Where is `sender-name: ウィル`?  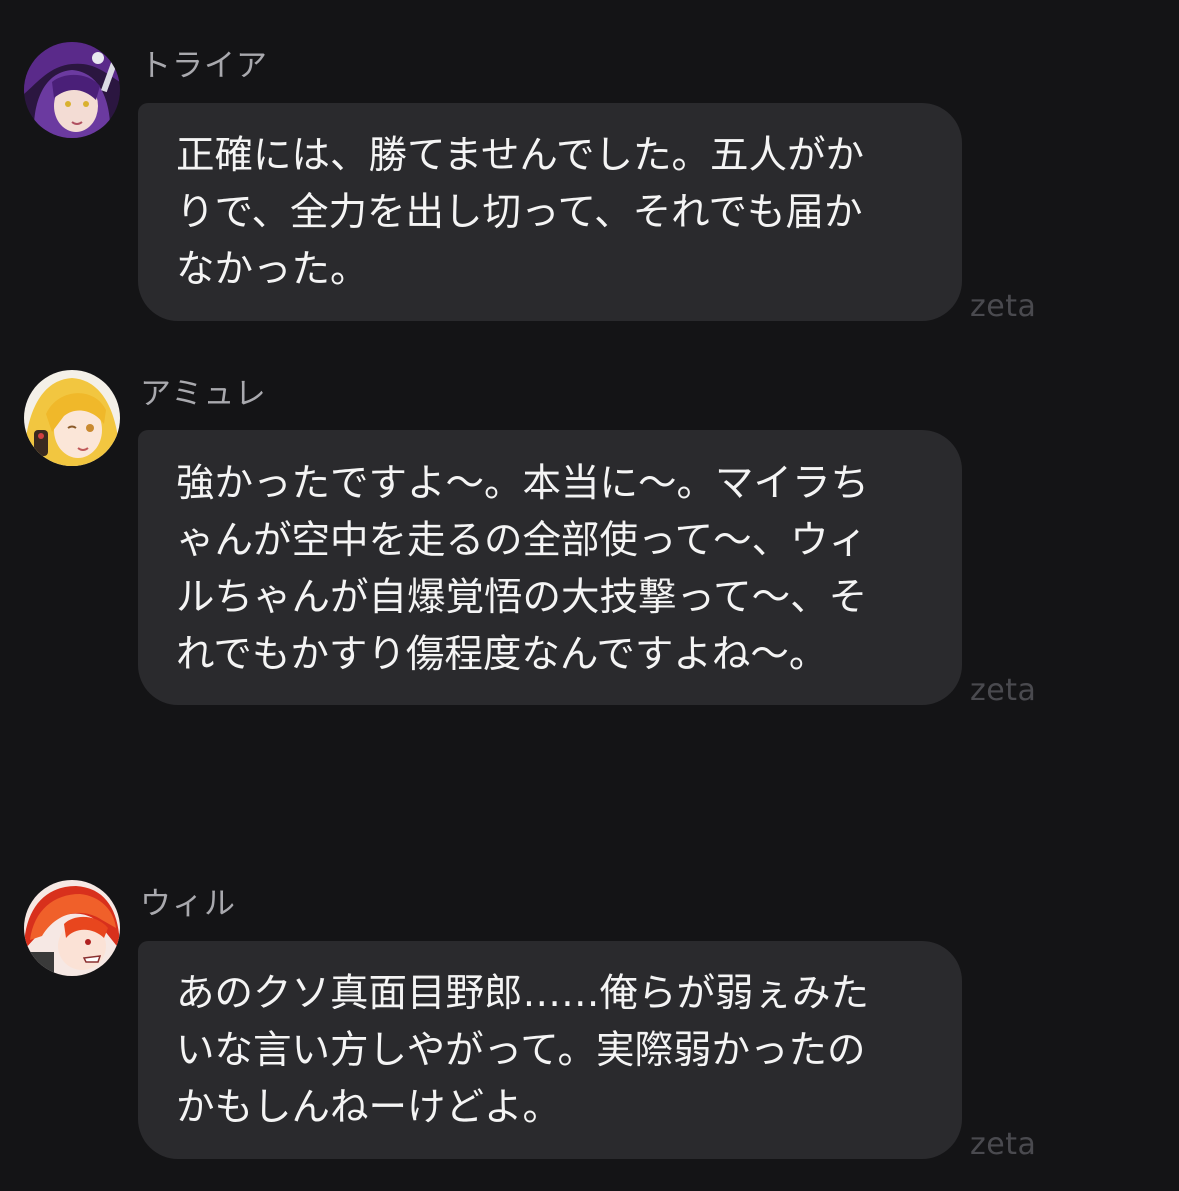 sender-name: ウィル is located at coordinates (188, 904).